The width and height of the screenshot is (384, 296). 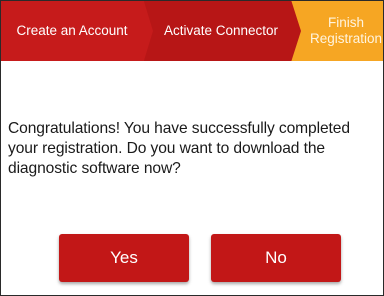 I want to click on step-activate-connector: Activate Connector, so click(x=221, y=31).